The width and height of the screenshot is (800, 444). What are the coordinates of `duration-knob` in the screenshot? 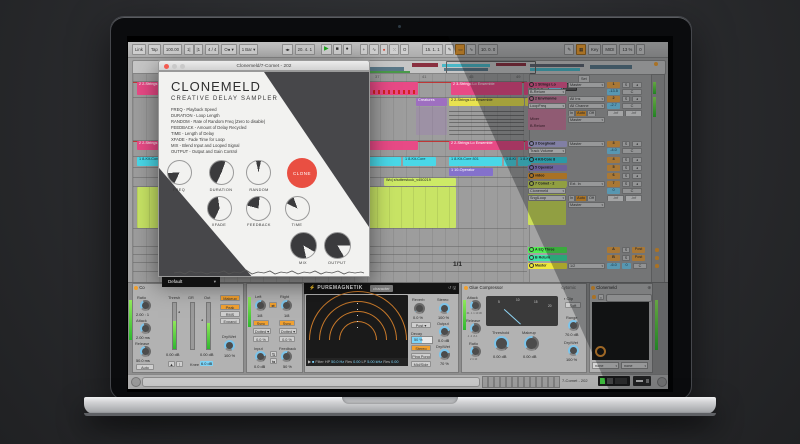 It's located at (221, 172).